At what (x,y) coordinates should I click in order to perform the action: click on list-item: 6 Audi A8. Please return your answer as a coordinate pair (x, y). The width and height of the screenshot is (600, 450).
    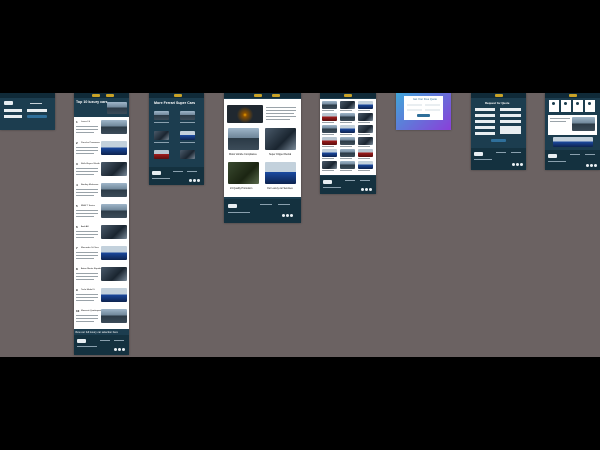
    Looking at the image, I should click on (101, 235).